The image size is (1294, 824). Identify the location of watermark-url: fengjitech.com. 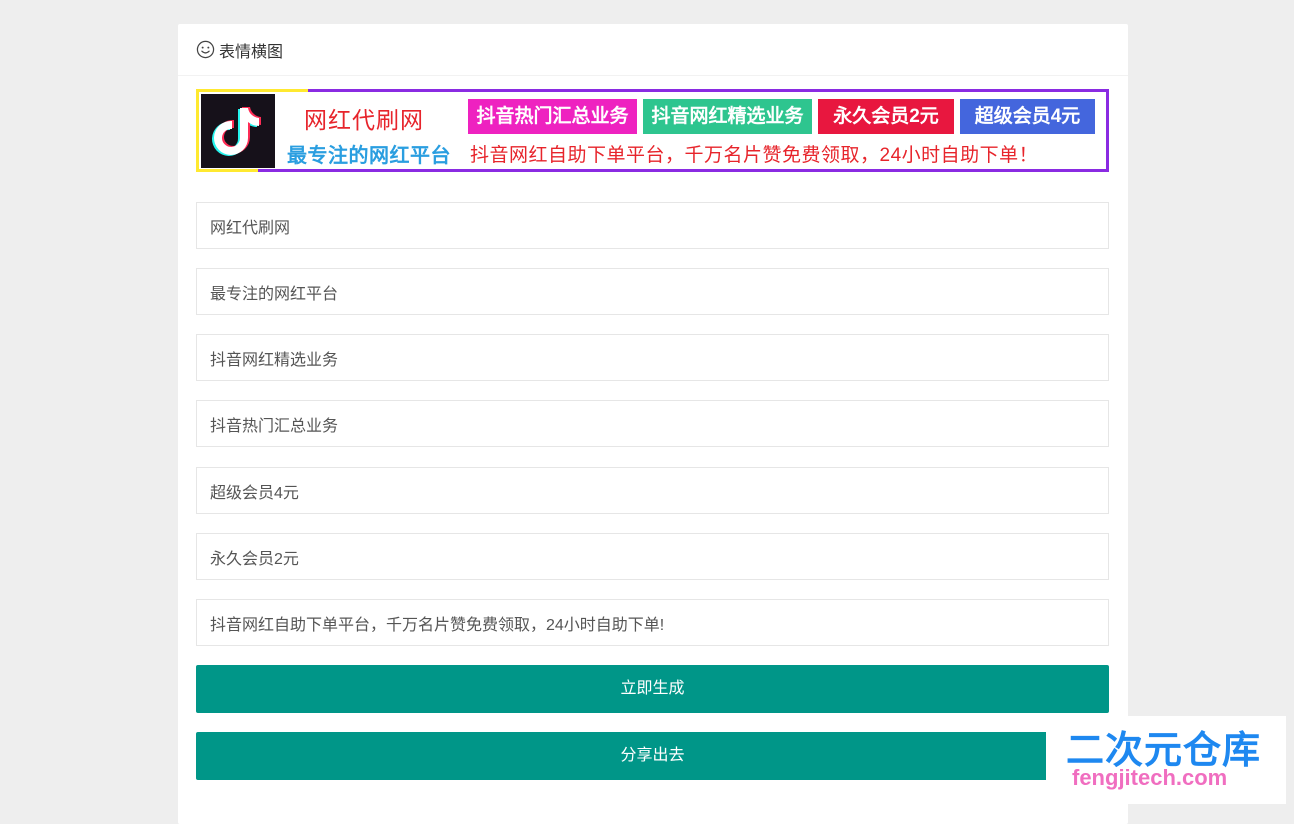
(1150, 777).